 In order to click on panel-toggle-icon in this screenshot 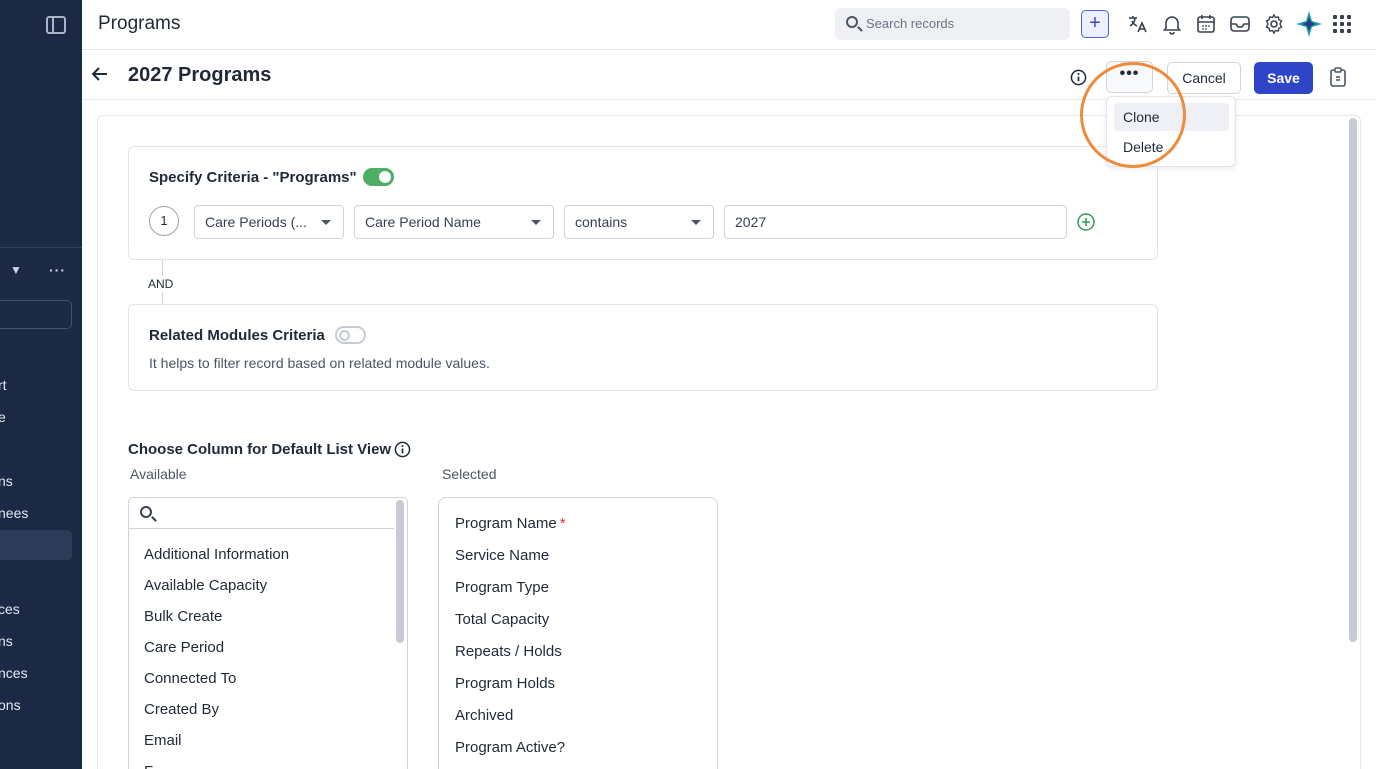, I will do `click(56, 25)`.